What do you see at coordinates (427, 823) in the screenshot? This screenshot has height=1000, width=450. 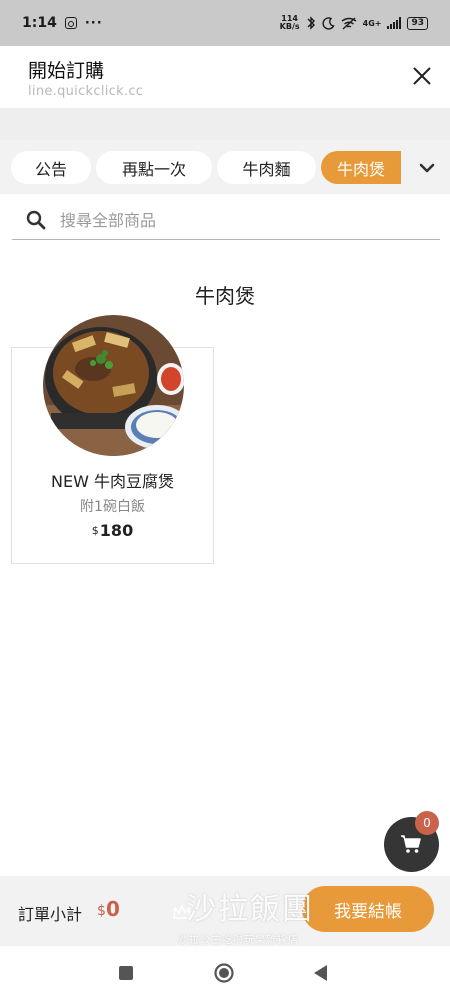 I see `cart-count-badge: 0` at bounding box center [427, 823].